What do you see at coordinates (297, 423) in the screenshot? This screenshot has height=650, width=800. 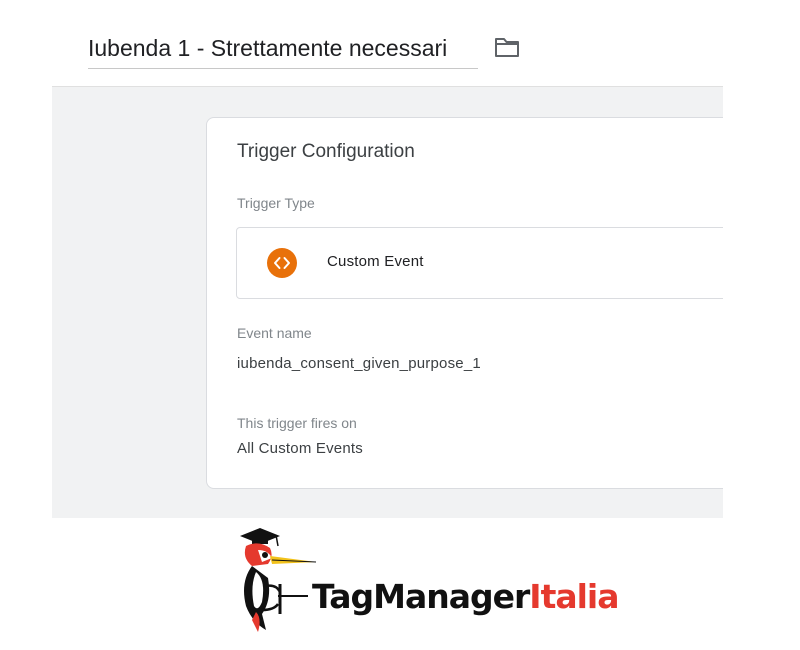 I see `fires-on-label: This trigger fires on` at bounding box center [297, 423].